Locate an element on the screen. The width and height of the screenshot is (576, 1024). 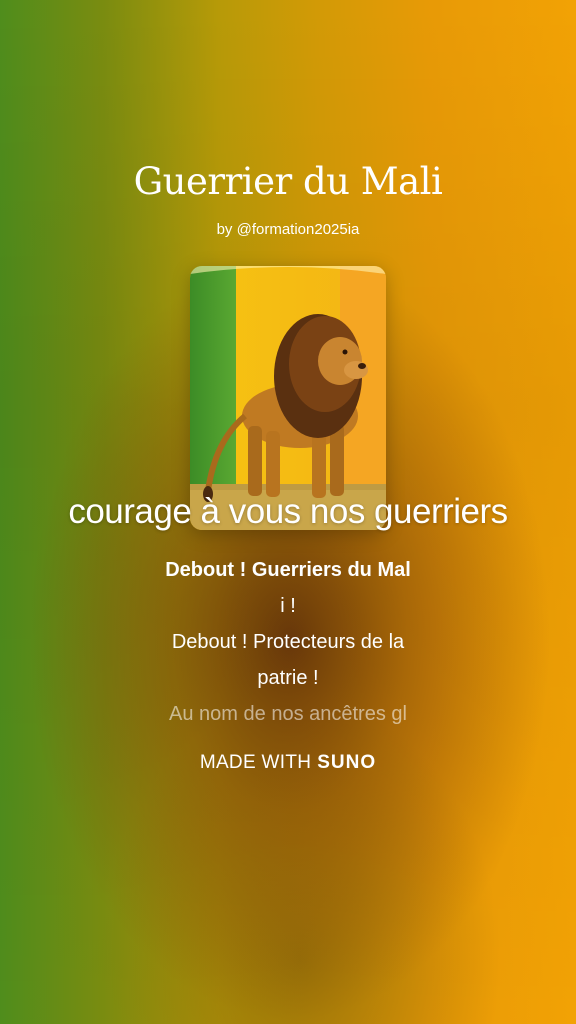
made-with-suno-badge: MADE WITH SUNO is located at coordinates (288, 763).